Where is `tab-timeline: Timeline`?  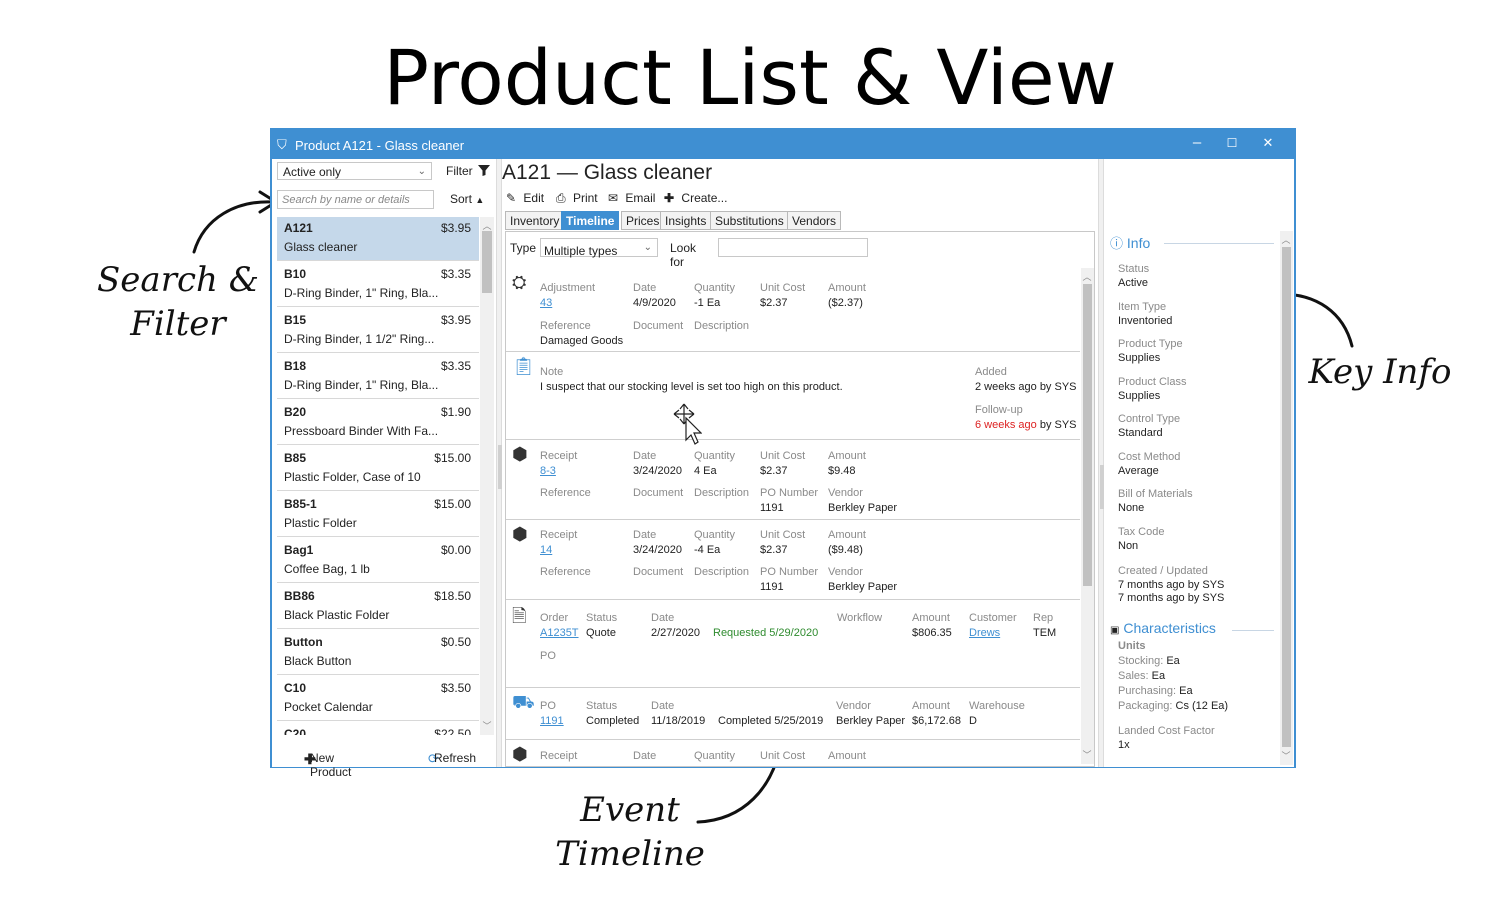 tab-timeline: Timeline is located at coordinates (590, 220).